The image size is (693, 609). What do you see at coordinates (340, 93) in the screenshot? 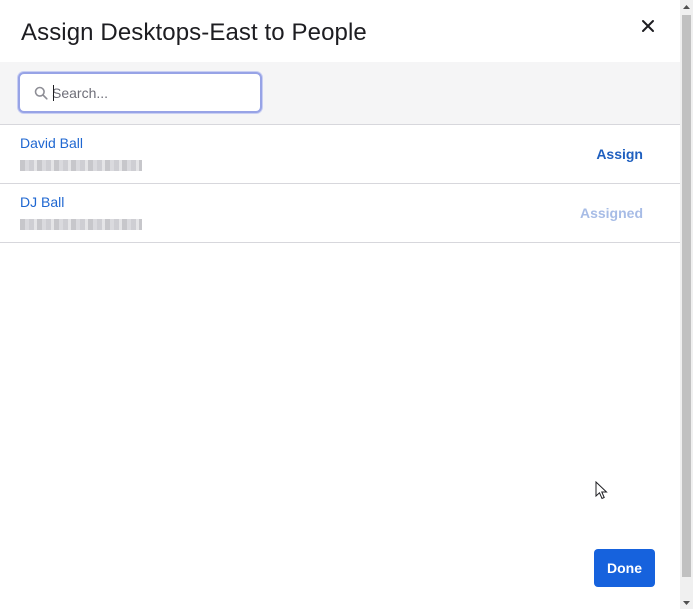
I see `search-bar` at bounding box center [340, 93].